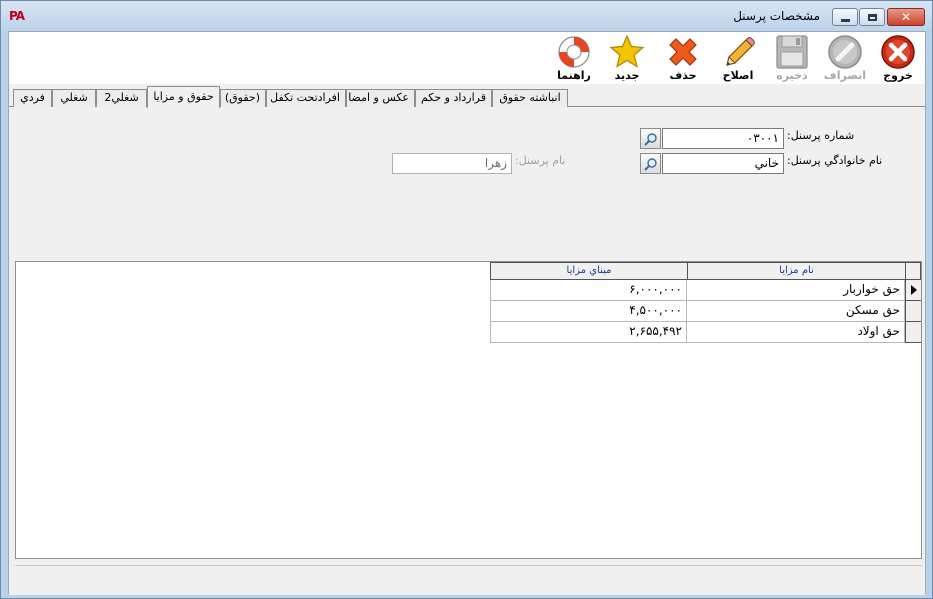 This screenshot has height=599, width=933. Describe the element at coordinates (74, 98) in the screenshot. I see `tab-job: شغلي` at that location.